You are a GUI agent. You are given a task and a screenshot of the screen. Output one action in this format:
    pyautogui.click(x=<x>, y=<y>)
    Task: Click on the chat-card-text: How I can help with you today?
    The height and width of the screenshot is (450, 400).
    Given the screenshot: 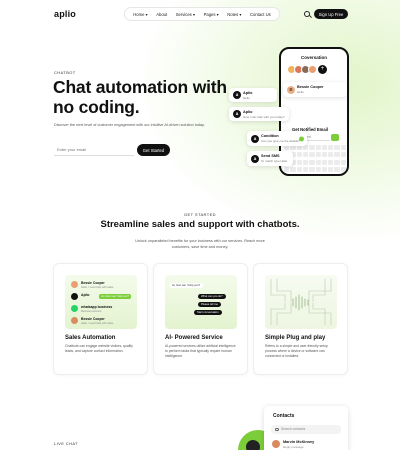 What is the action you would take?
    pyautogui.click(x=264, y=117)
    